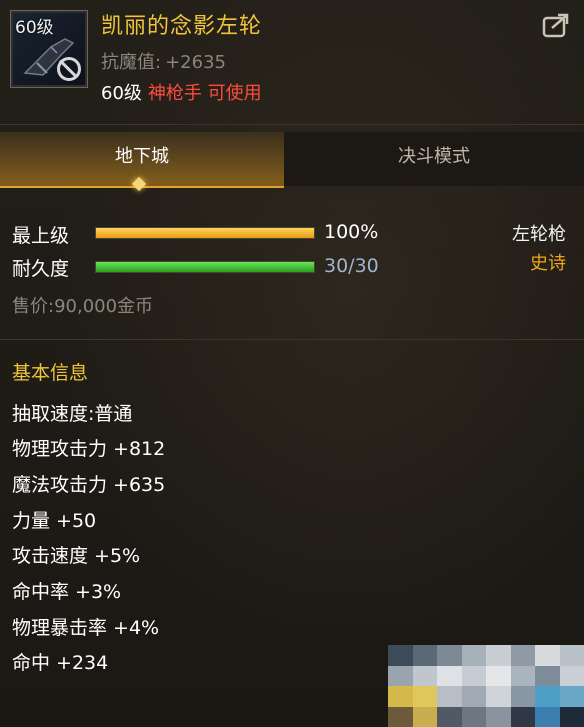 The image size is (584, 727). I want to click on basic-info-title: 基本信息, so click(50, 373).